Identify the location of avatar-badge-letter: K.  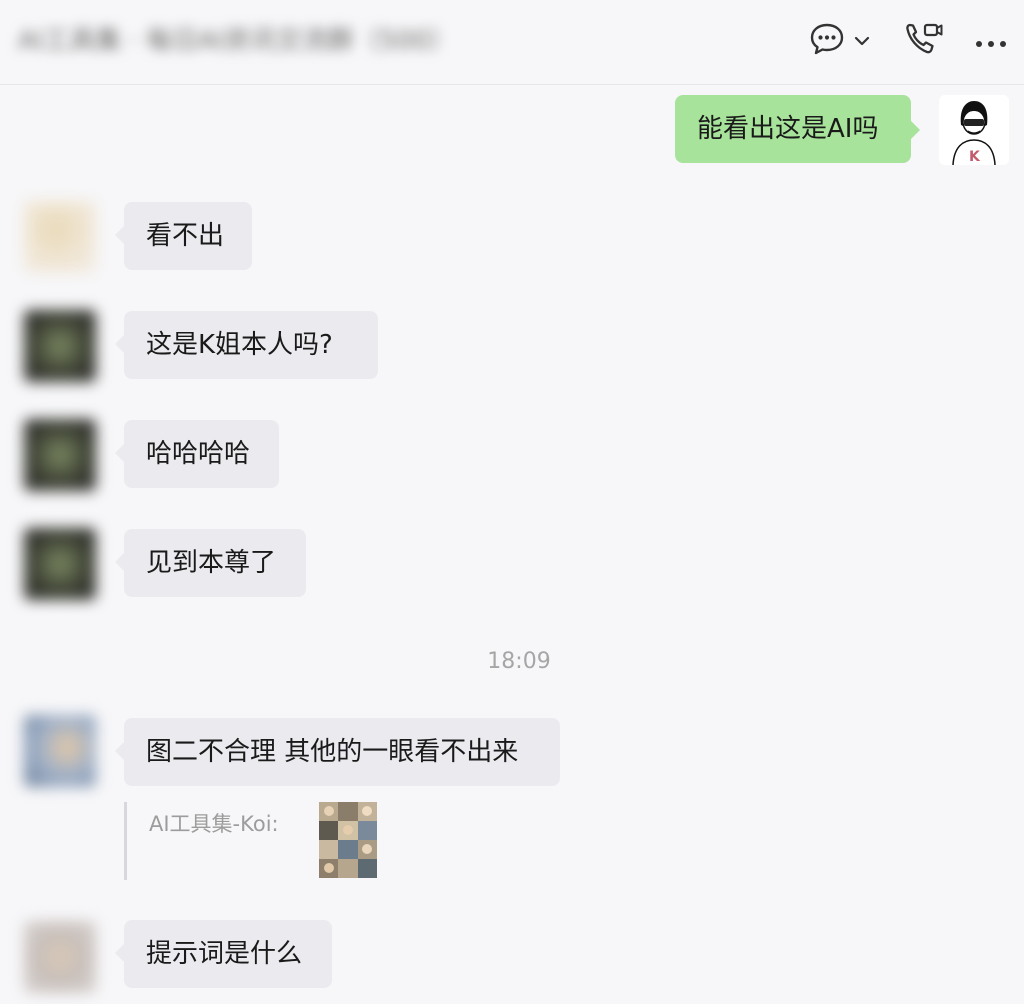
(975, 157).